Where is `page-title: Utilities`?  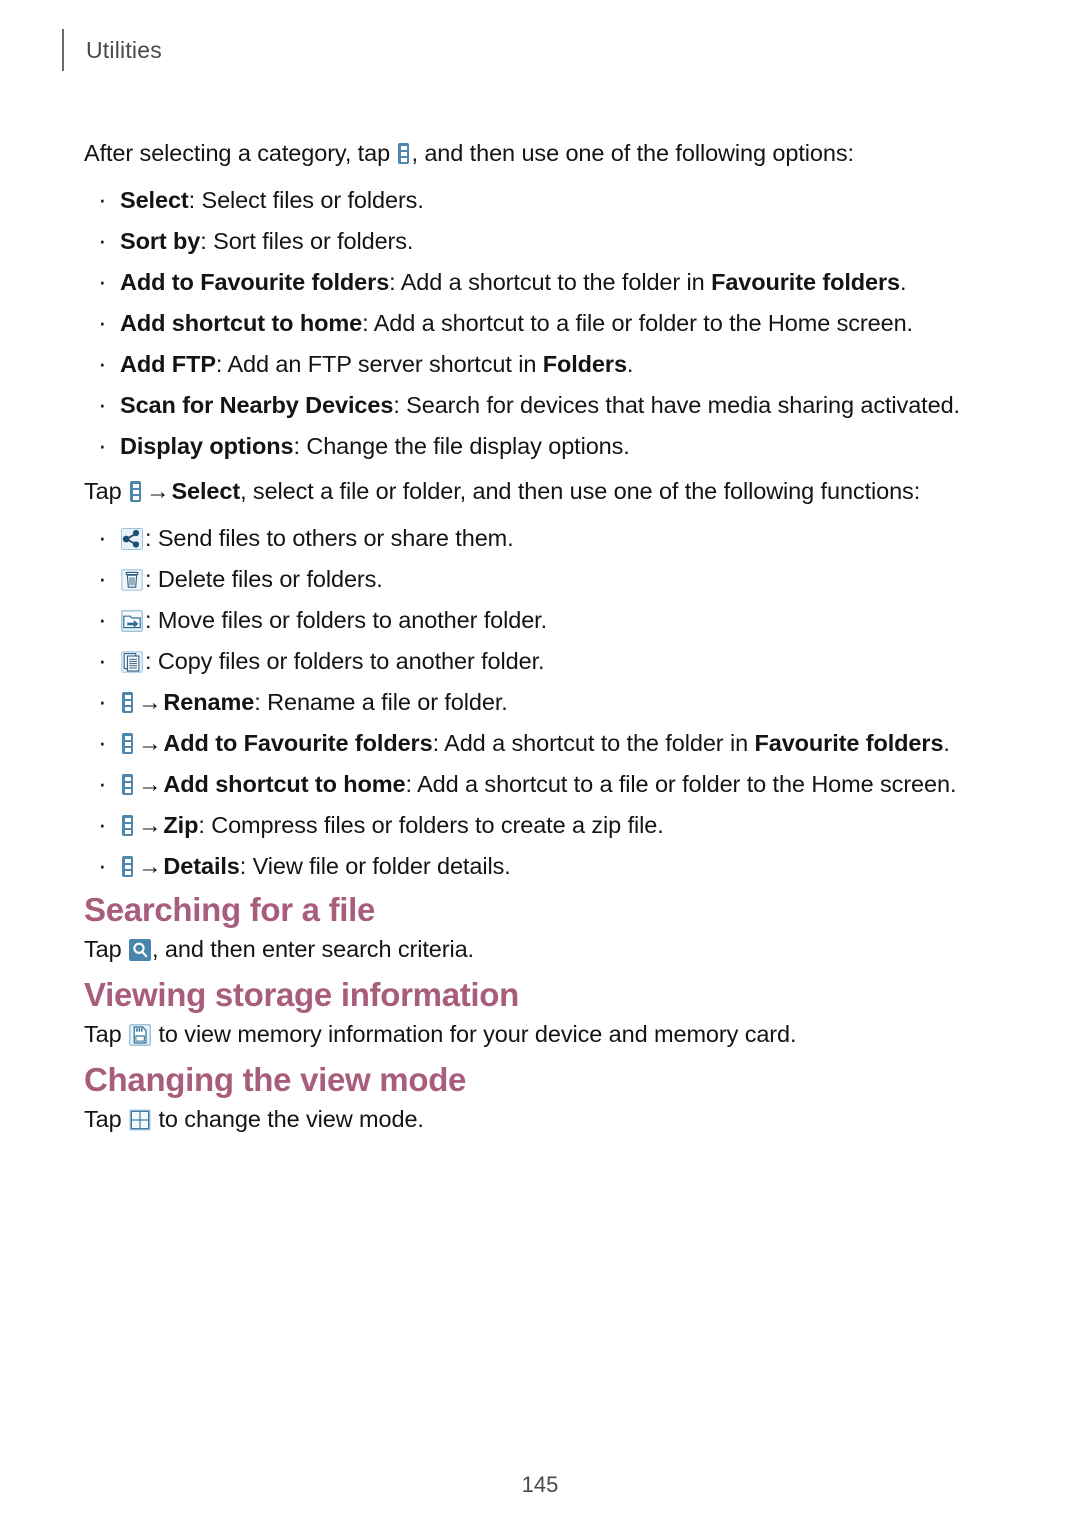 page-title: Utilities is located at coordinates (124, 49).